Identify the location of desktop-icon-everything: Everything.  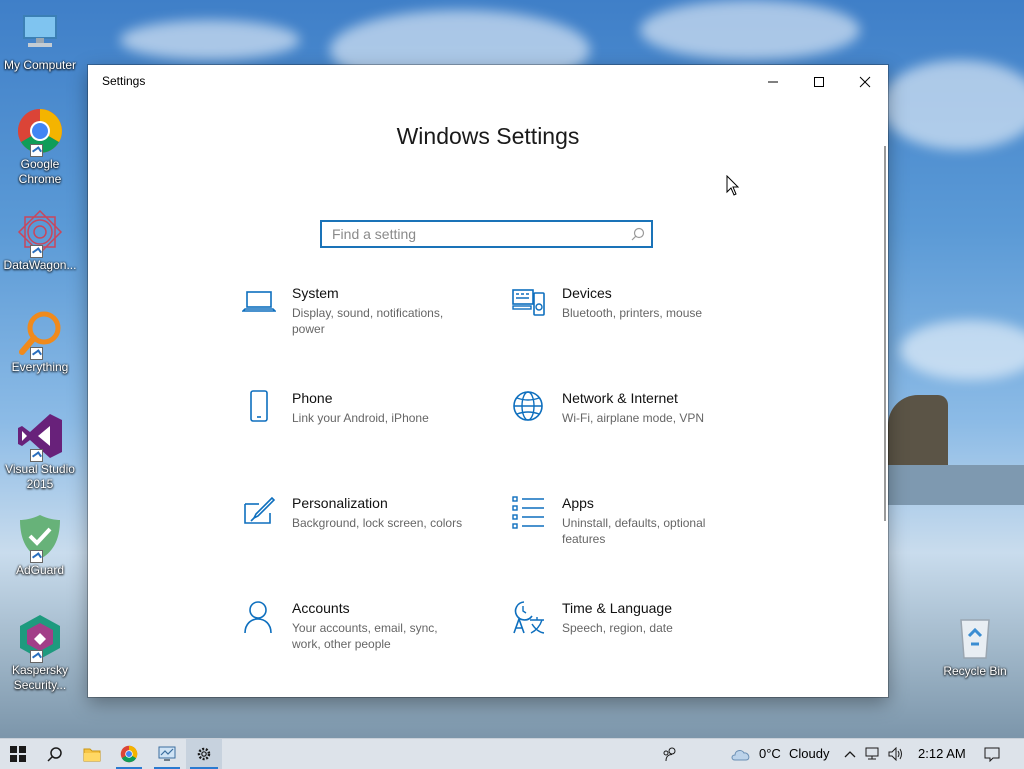
(40, 342).